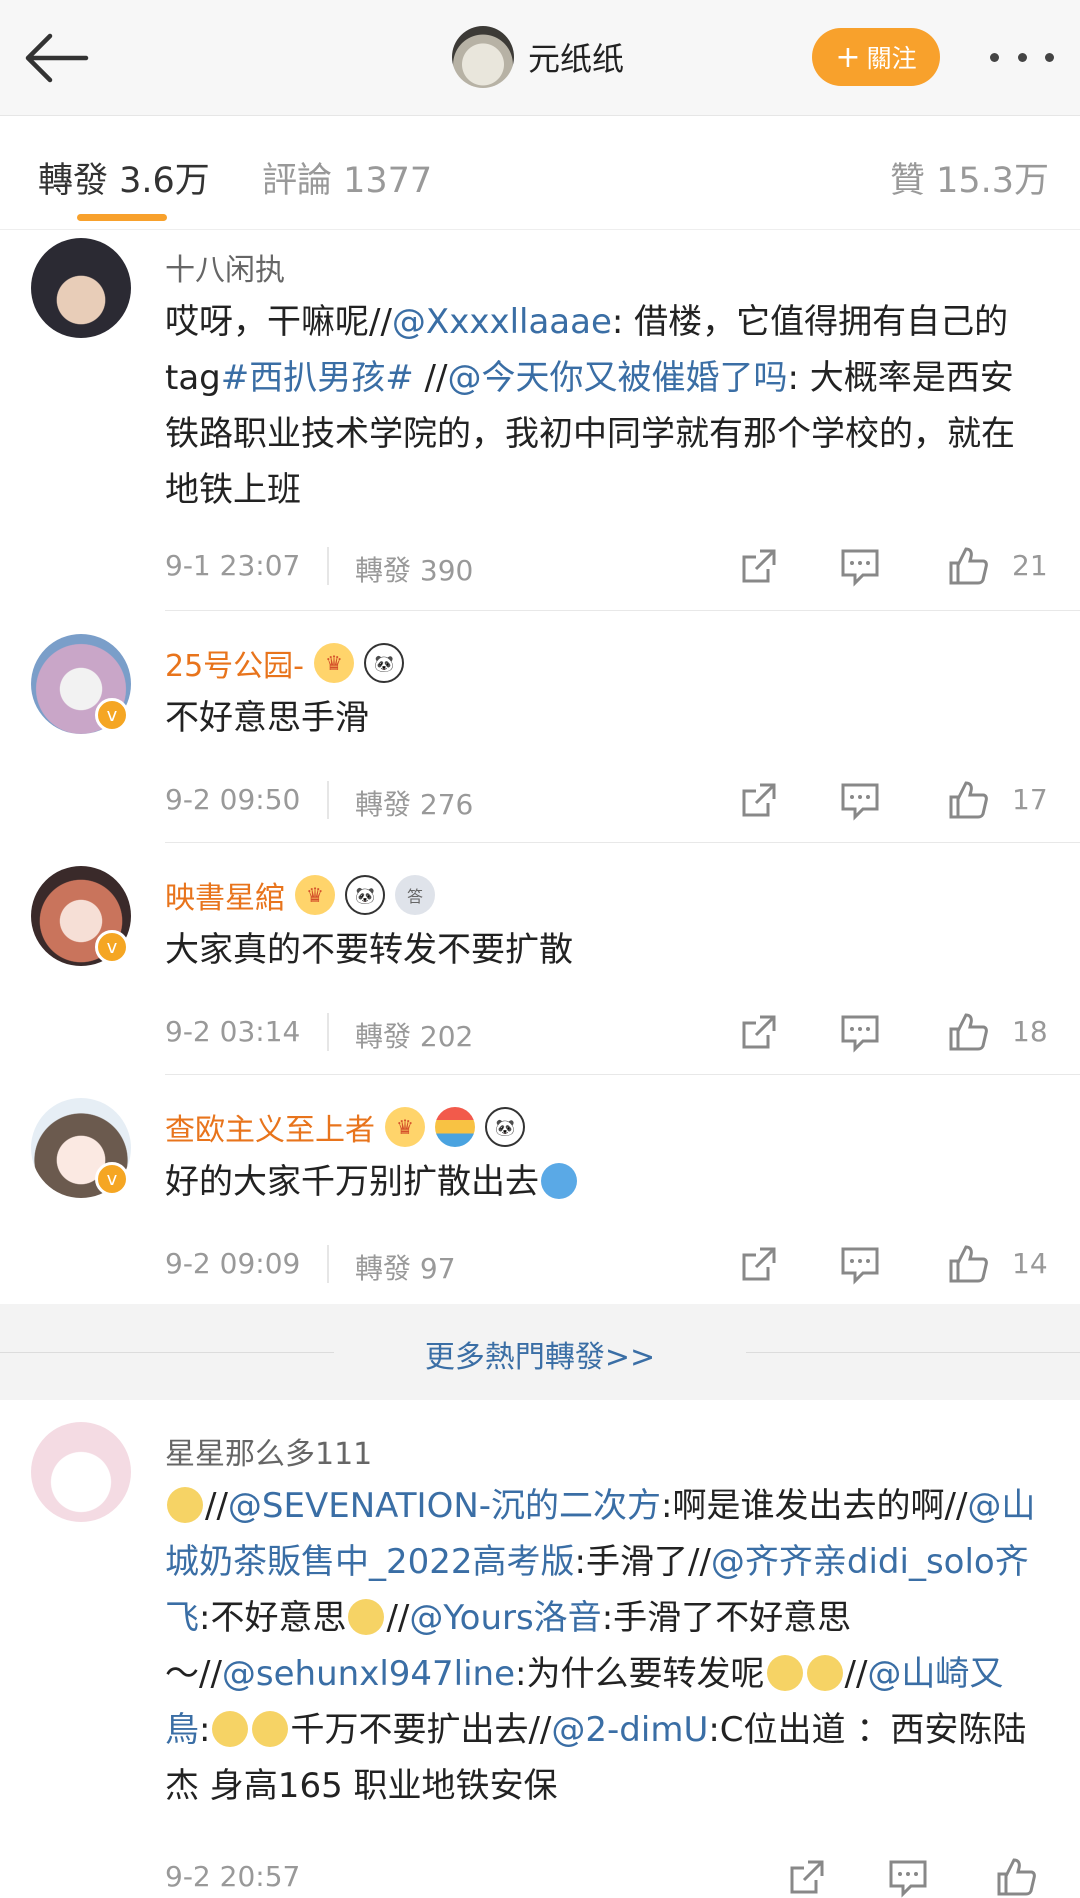  What do you see at coordinates (233, 1031) in the screenshot?
I see `timestamp: 9-2 03:14` at bounding box center [233, 1031].